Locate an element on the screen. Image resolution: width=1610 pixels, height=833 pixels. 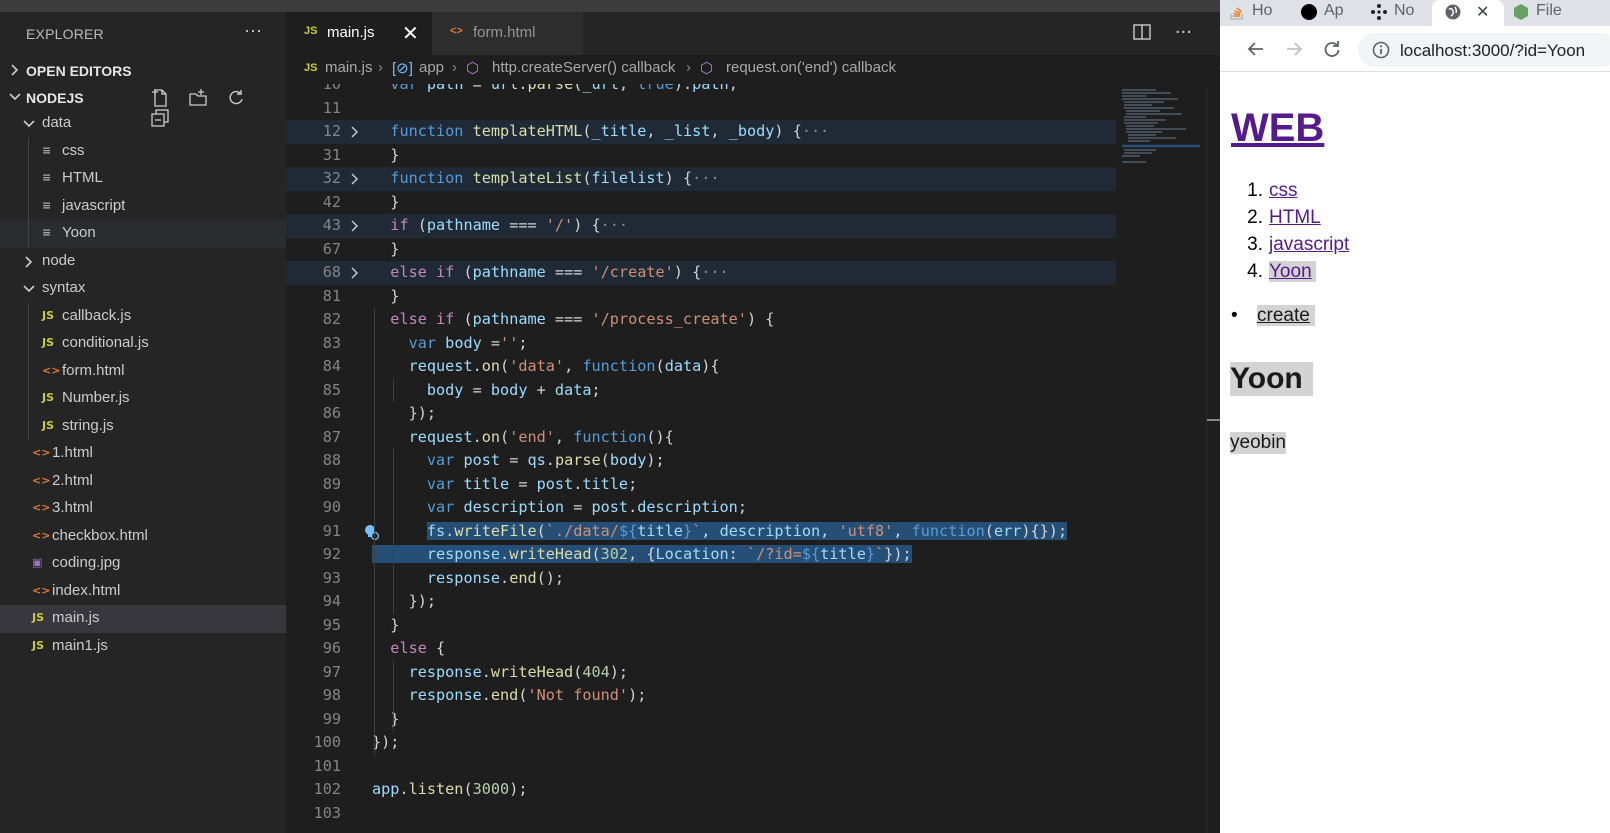
notion-icon is located at coordinates (1379, 12).